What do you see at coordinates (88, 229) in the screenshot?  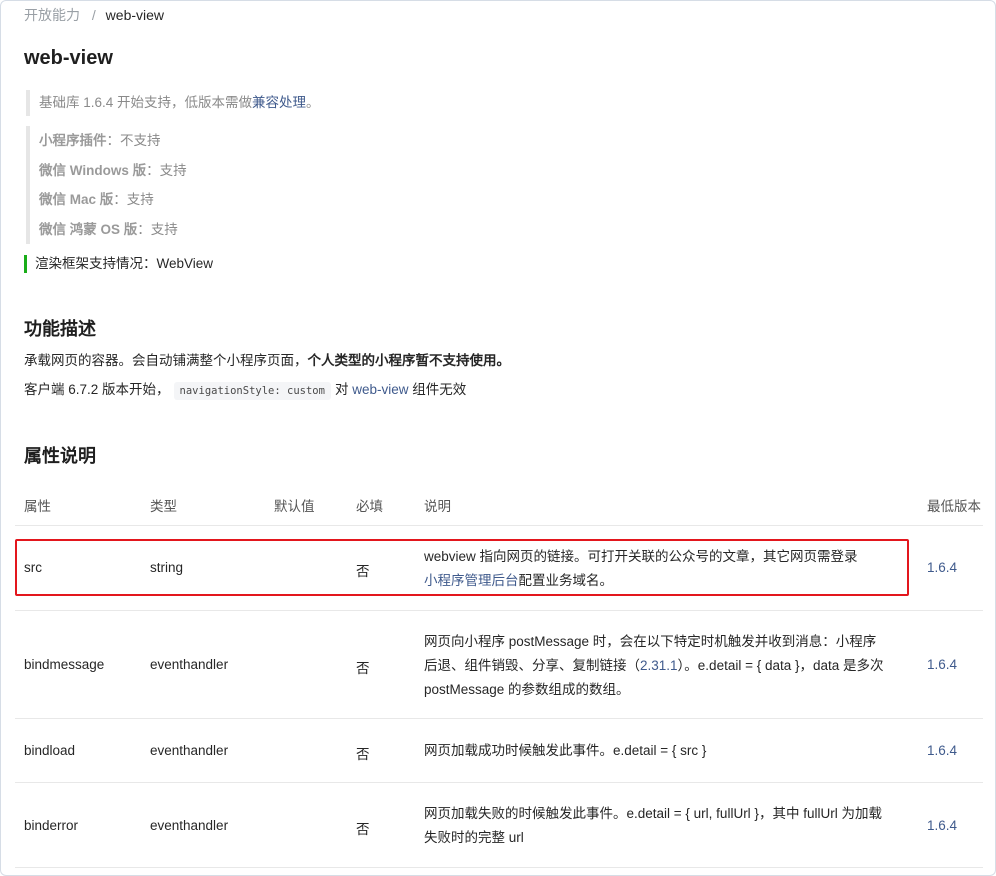 I see `support-label: 微信 鸿蒙 OS 版` at bounding box center [88, 229].